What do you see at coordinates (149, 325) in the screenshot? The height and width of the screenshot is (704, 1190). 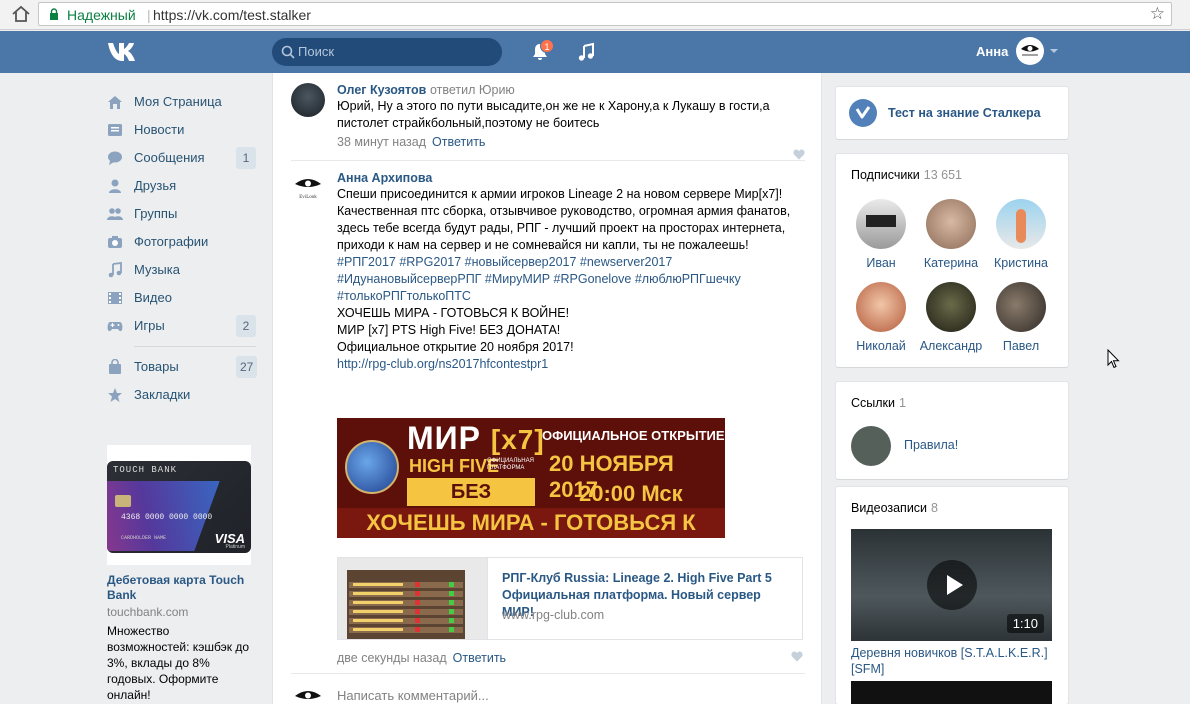 I see `sidebar-item-label: Игры` at bounding box center [149, 325].